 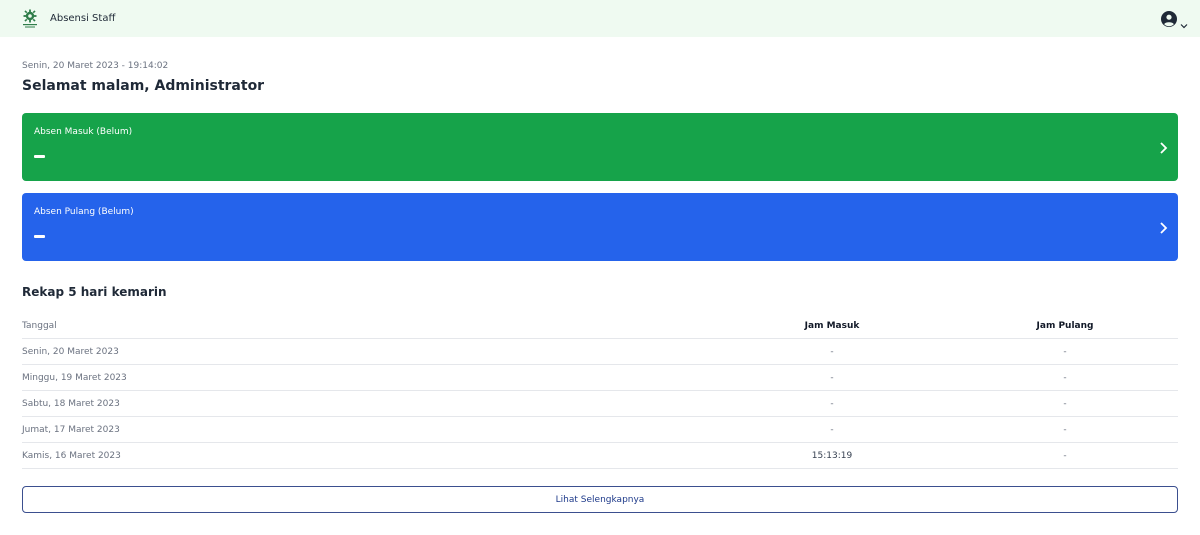 What do you see at coordinates (71, 403) in the screenshot?
I see `cell-tanggal: Sabtu, 18 Maret 2023` at bounding box center [71, 403].